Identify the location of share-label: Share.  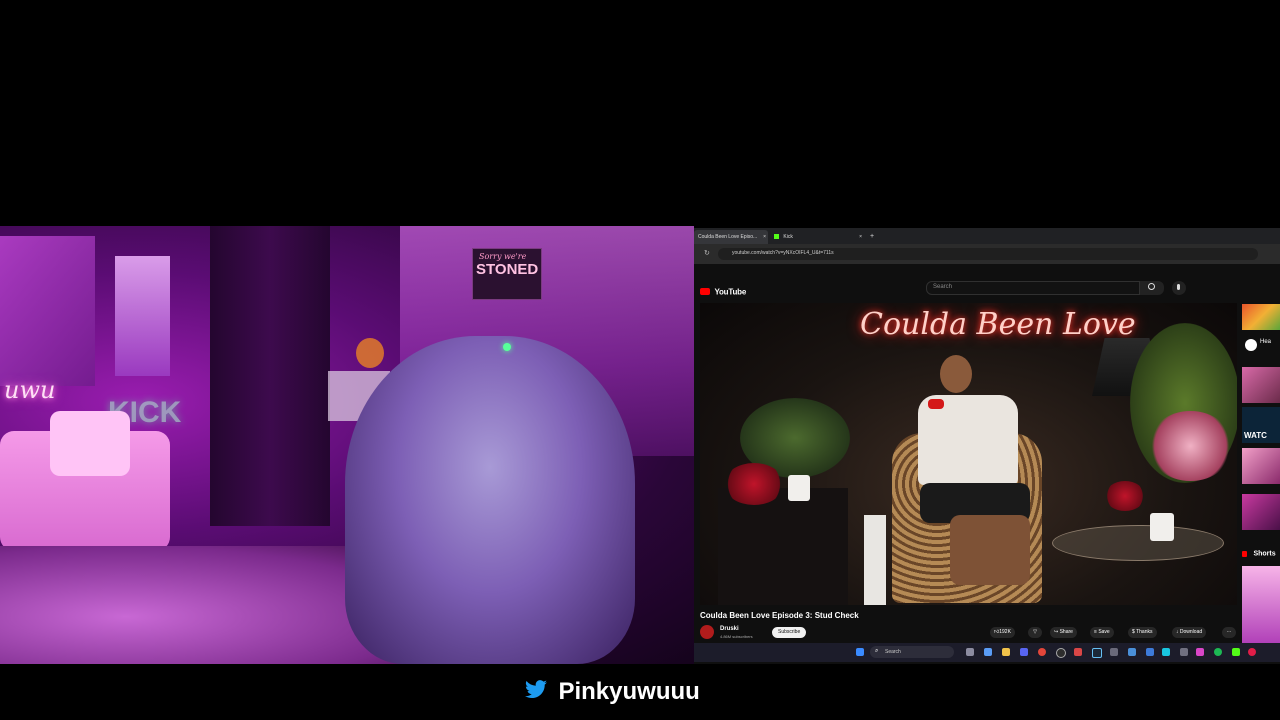
(1066, 632).